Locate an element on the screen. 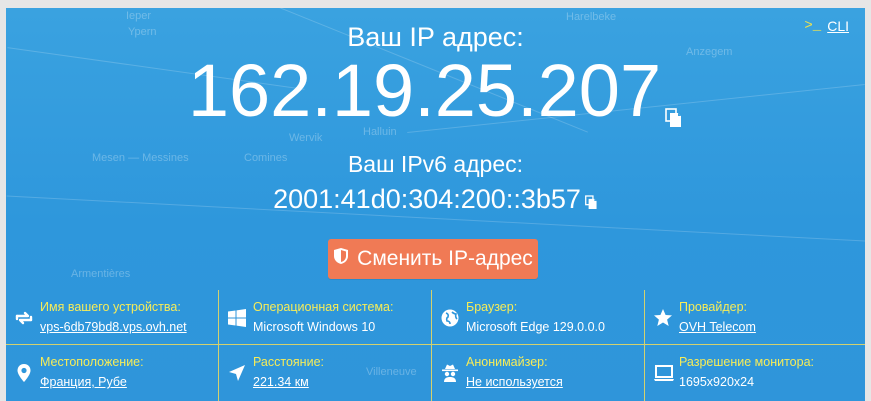 This screenshot has width=871, height=401. info-anonymizer: Анонимайзер: Не используется is located at coordinates (538, 373).